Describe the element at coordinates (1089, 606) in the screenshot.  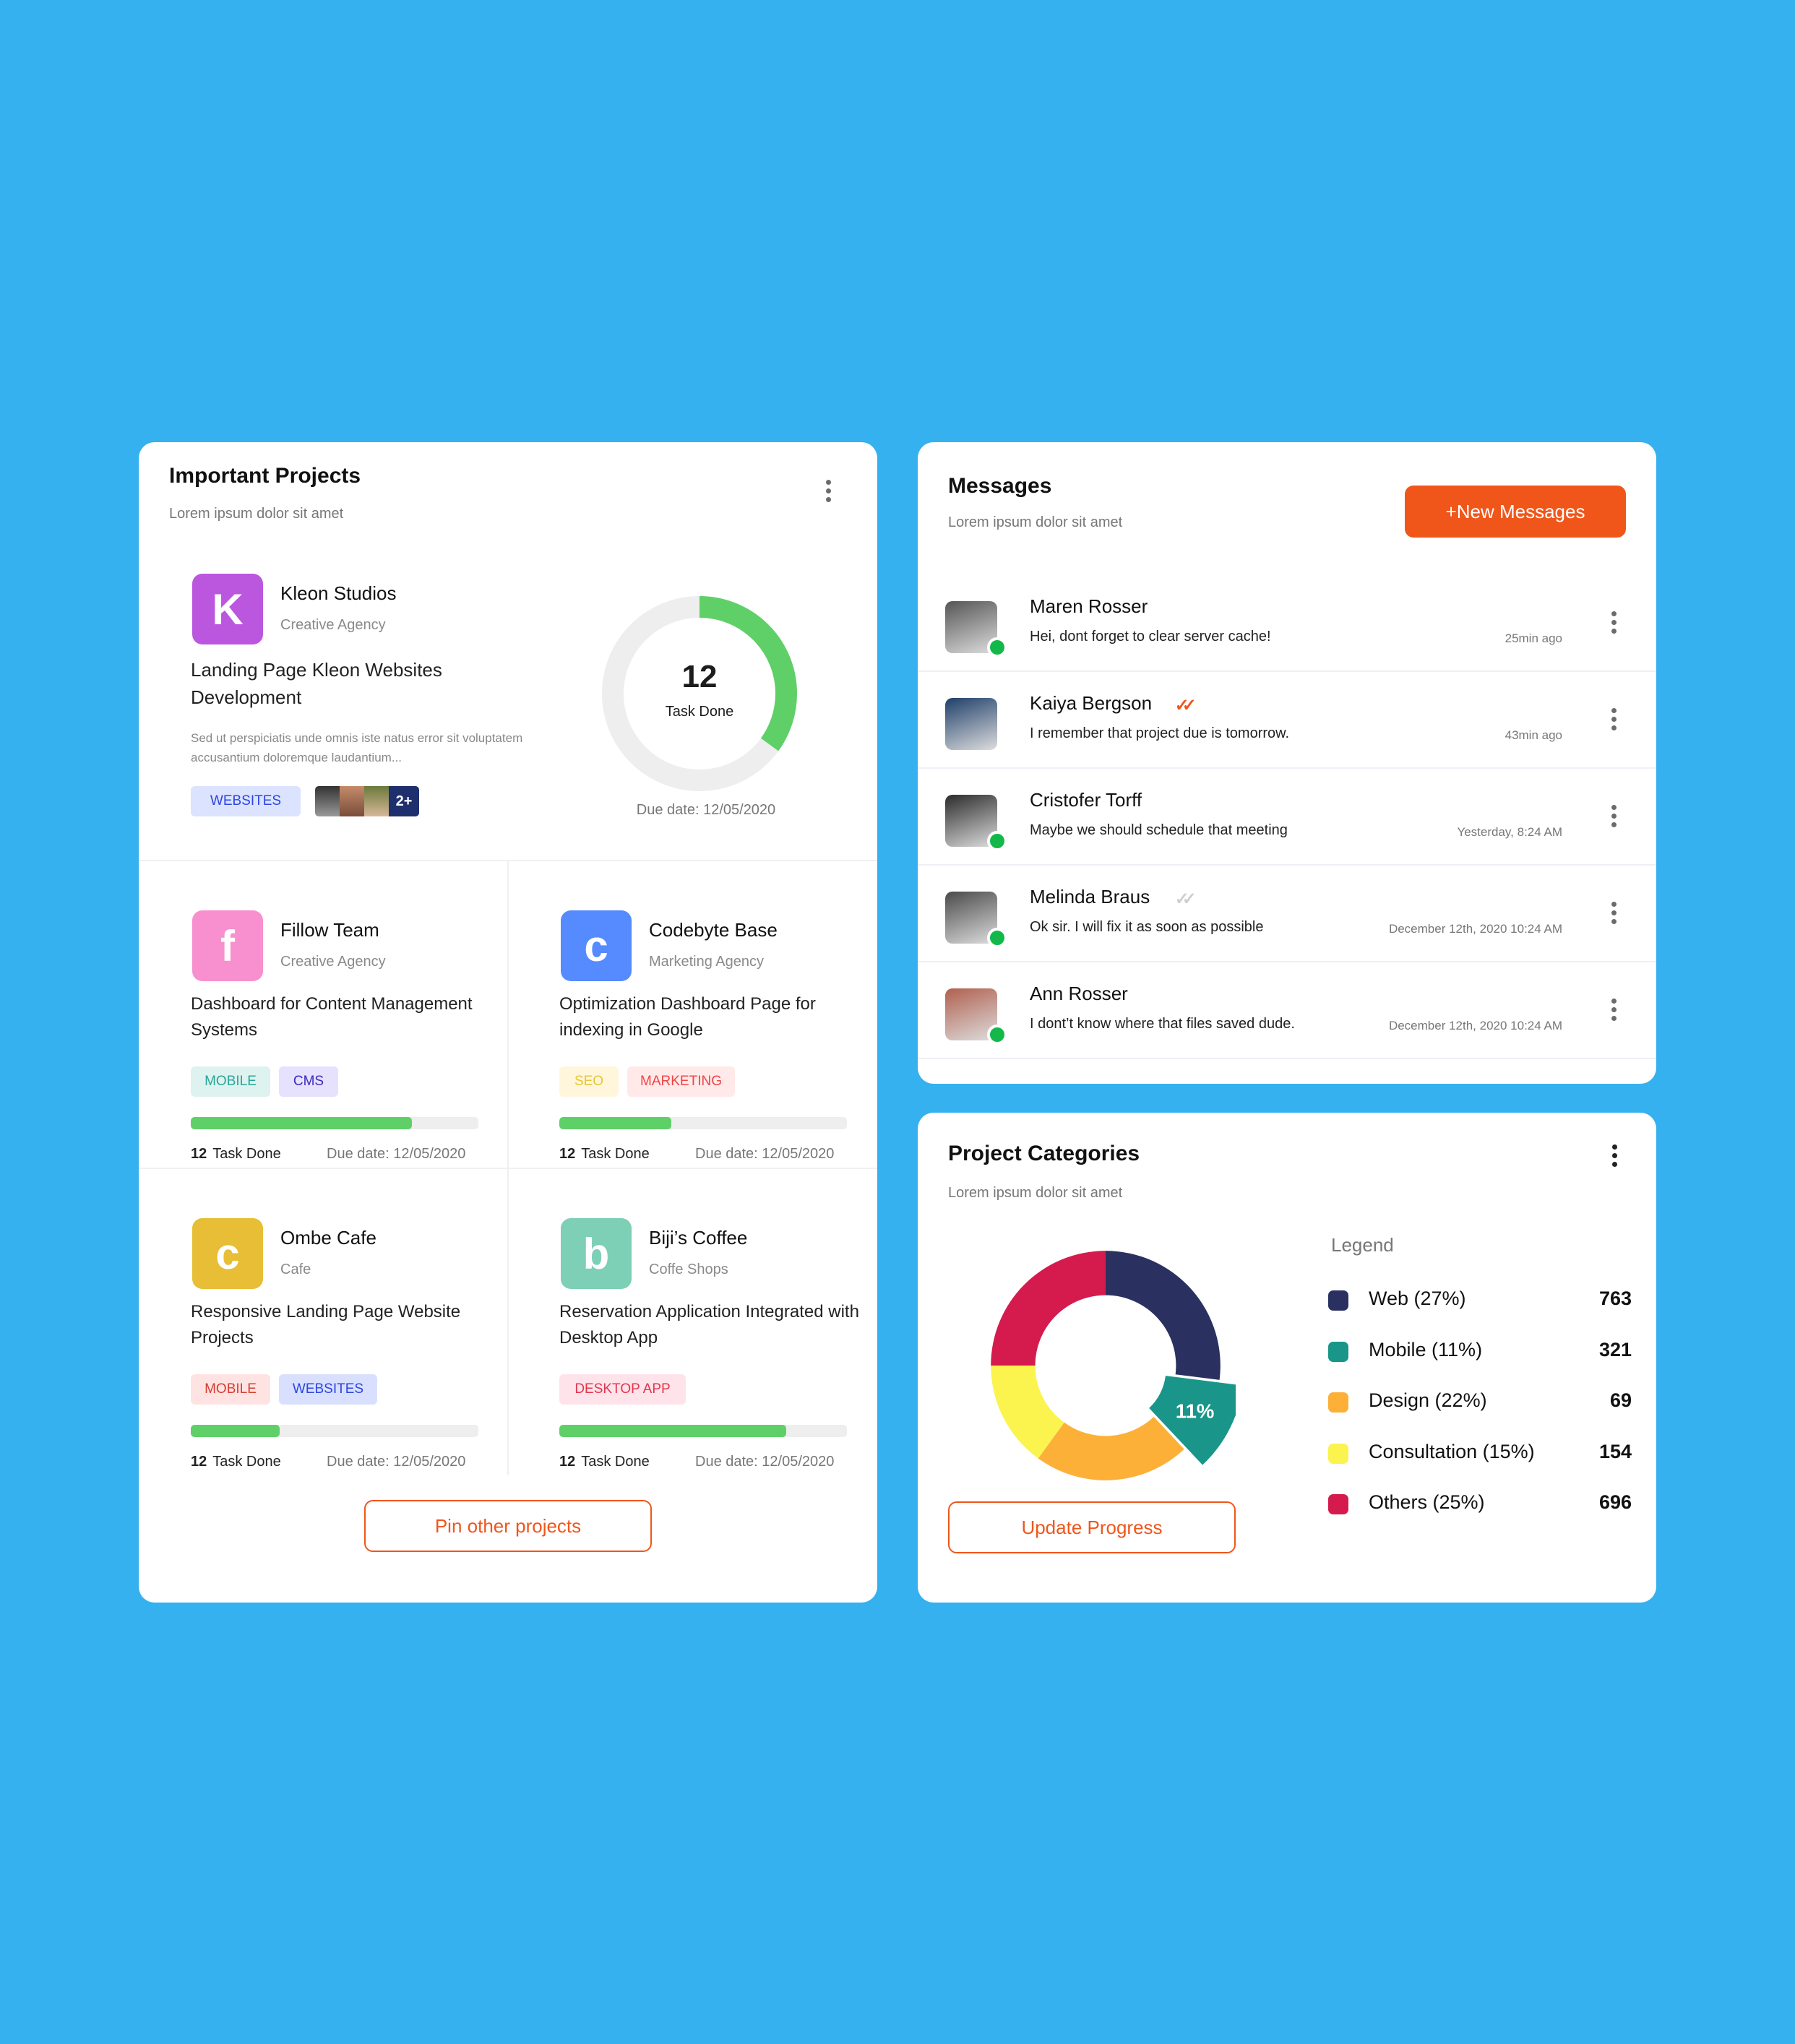
I see `sender-name: Maren Rosser` at that location.